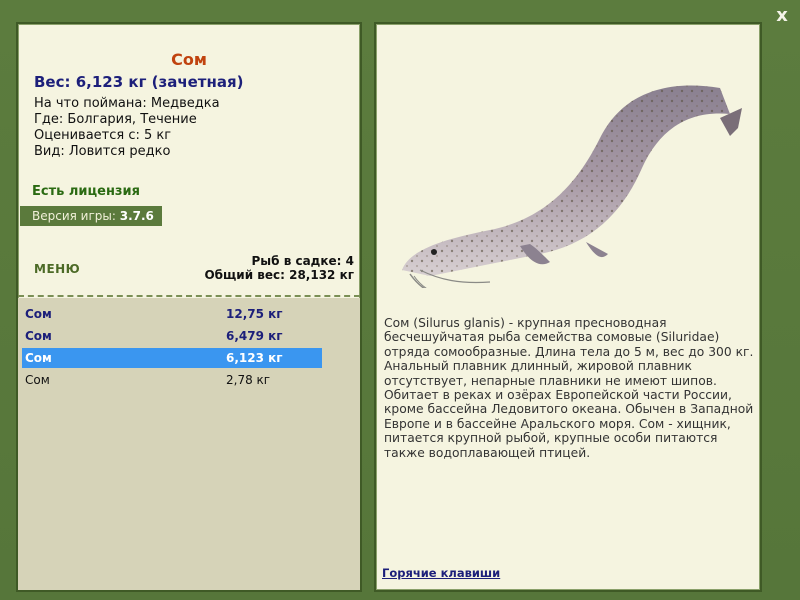 The image size is (800, 600). What do you see at coordinates (136, 216) in the screenshot?
I see `version-value: 3.7.6` at bounding box center [136, 216].